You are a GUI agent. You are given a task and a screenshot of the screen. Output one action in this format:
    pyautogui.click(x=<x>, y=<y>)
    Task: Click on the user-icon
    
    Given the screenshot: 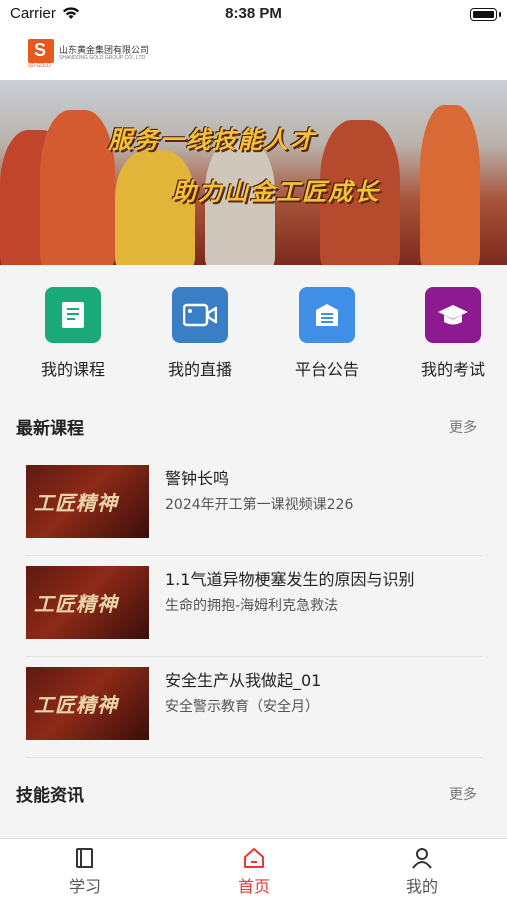 What is the action you would take?
    pyautogui.click(x=422, y=858)
    